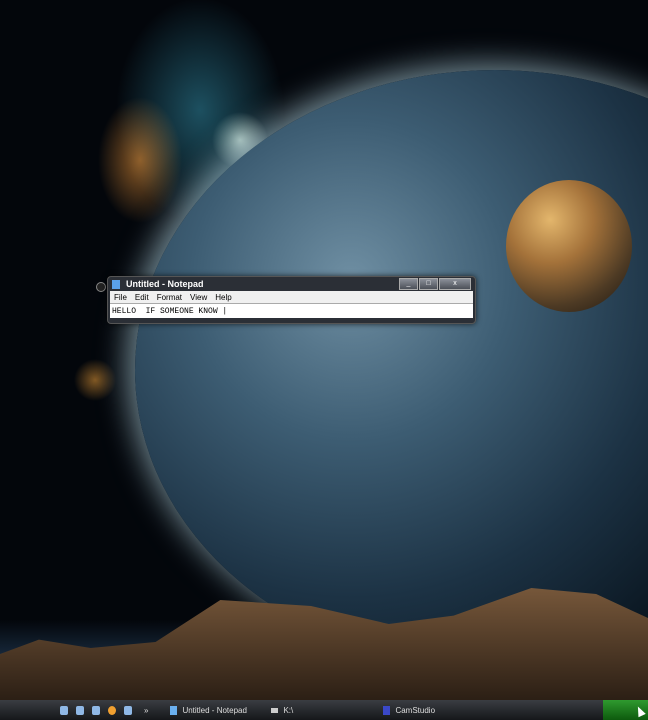  I want to click on close-button: x, so click(455, 284).